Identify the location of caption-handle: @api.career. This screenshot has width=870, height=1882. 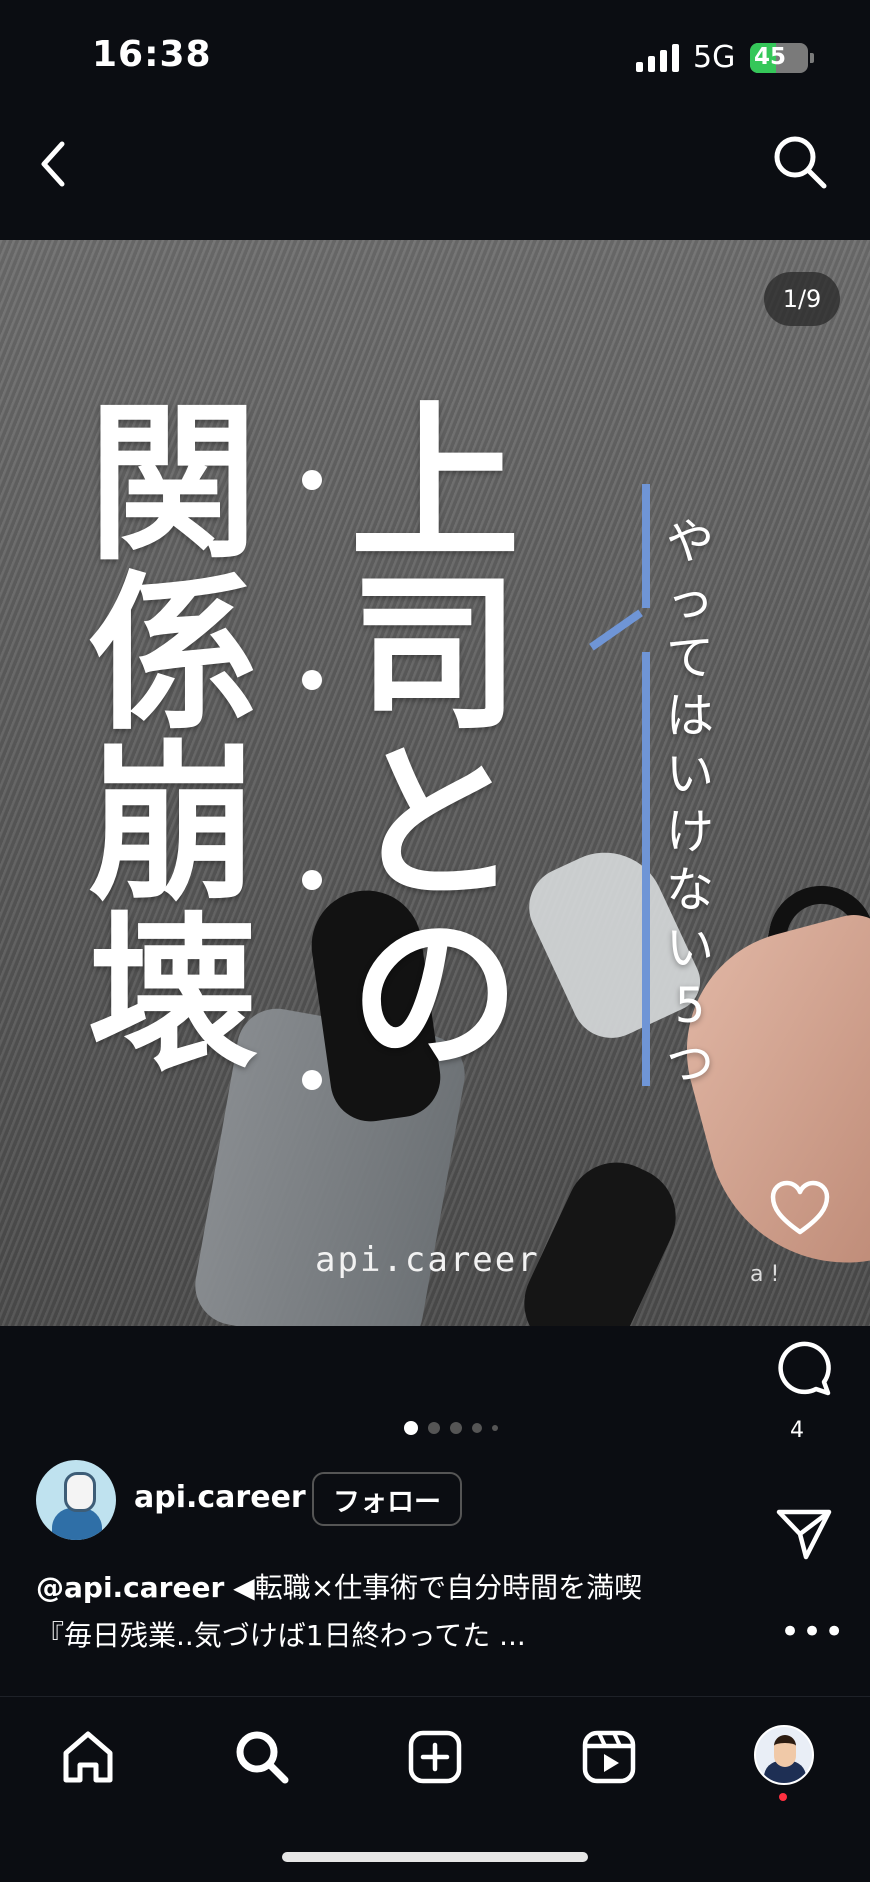
(130, 1587).